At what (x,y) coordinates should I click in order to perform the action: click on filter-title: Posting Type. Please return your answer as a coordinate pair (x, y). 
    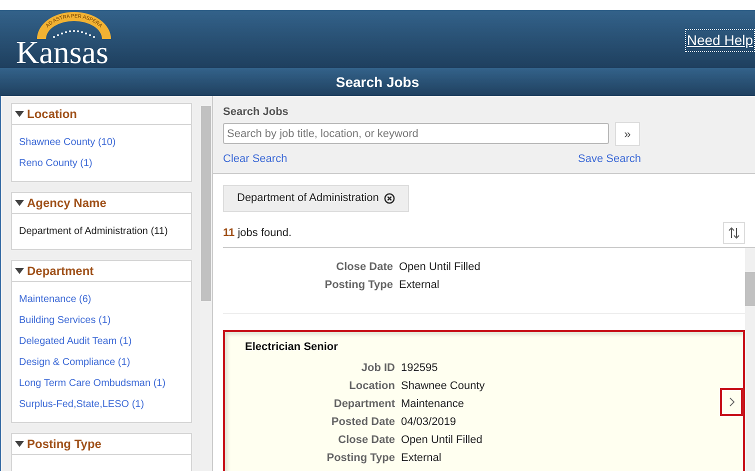
    Looking at the image, I should click on (64, 444).